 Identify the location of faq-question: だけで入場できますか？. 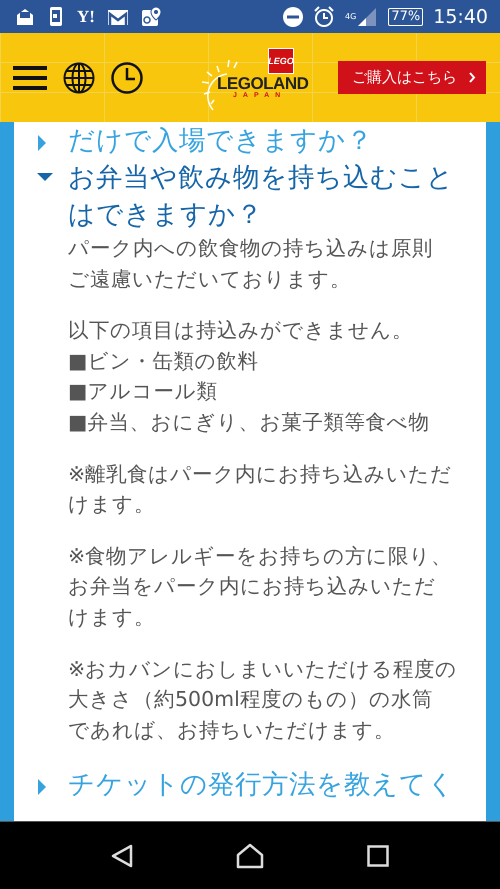
(267, 140).